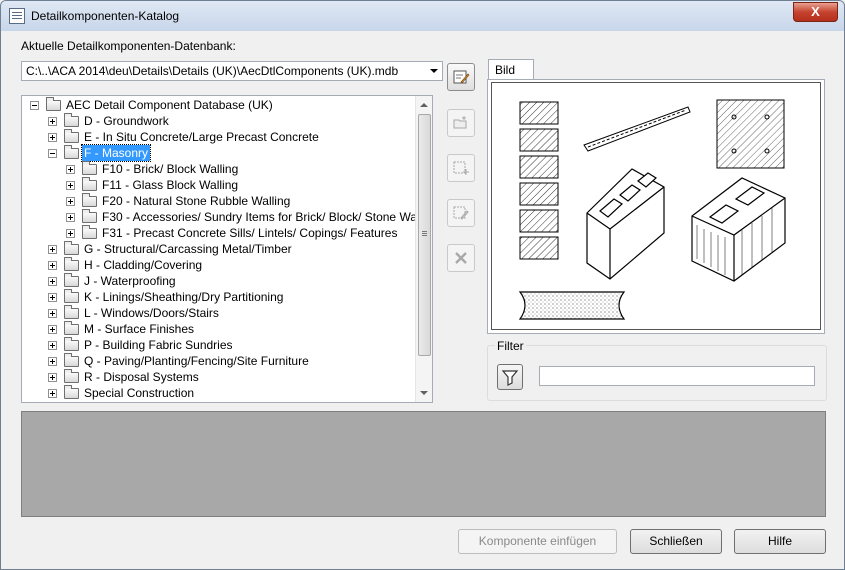 This screenshot has width=845, height=570. What do you see at coordinates (139, 329) in the screenshot?
I see `tree-item-label: M - Surface Finishes` at bounding box center [139, 329].